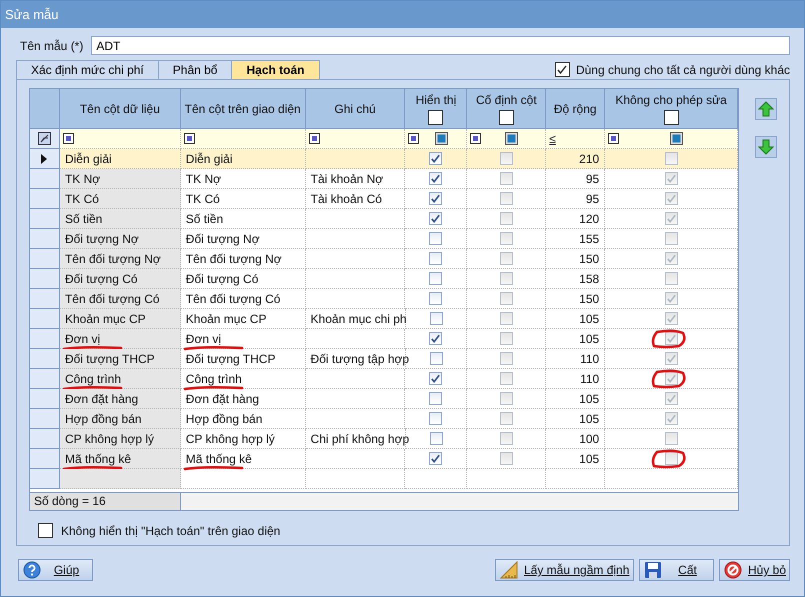 The height and width of the screenshot is (597, 805). I want to click on down-arrow-icon, so click(766, 147).